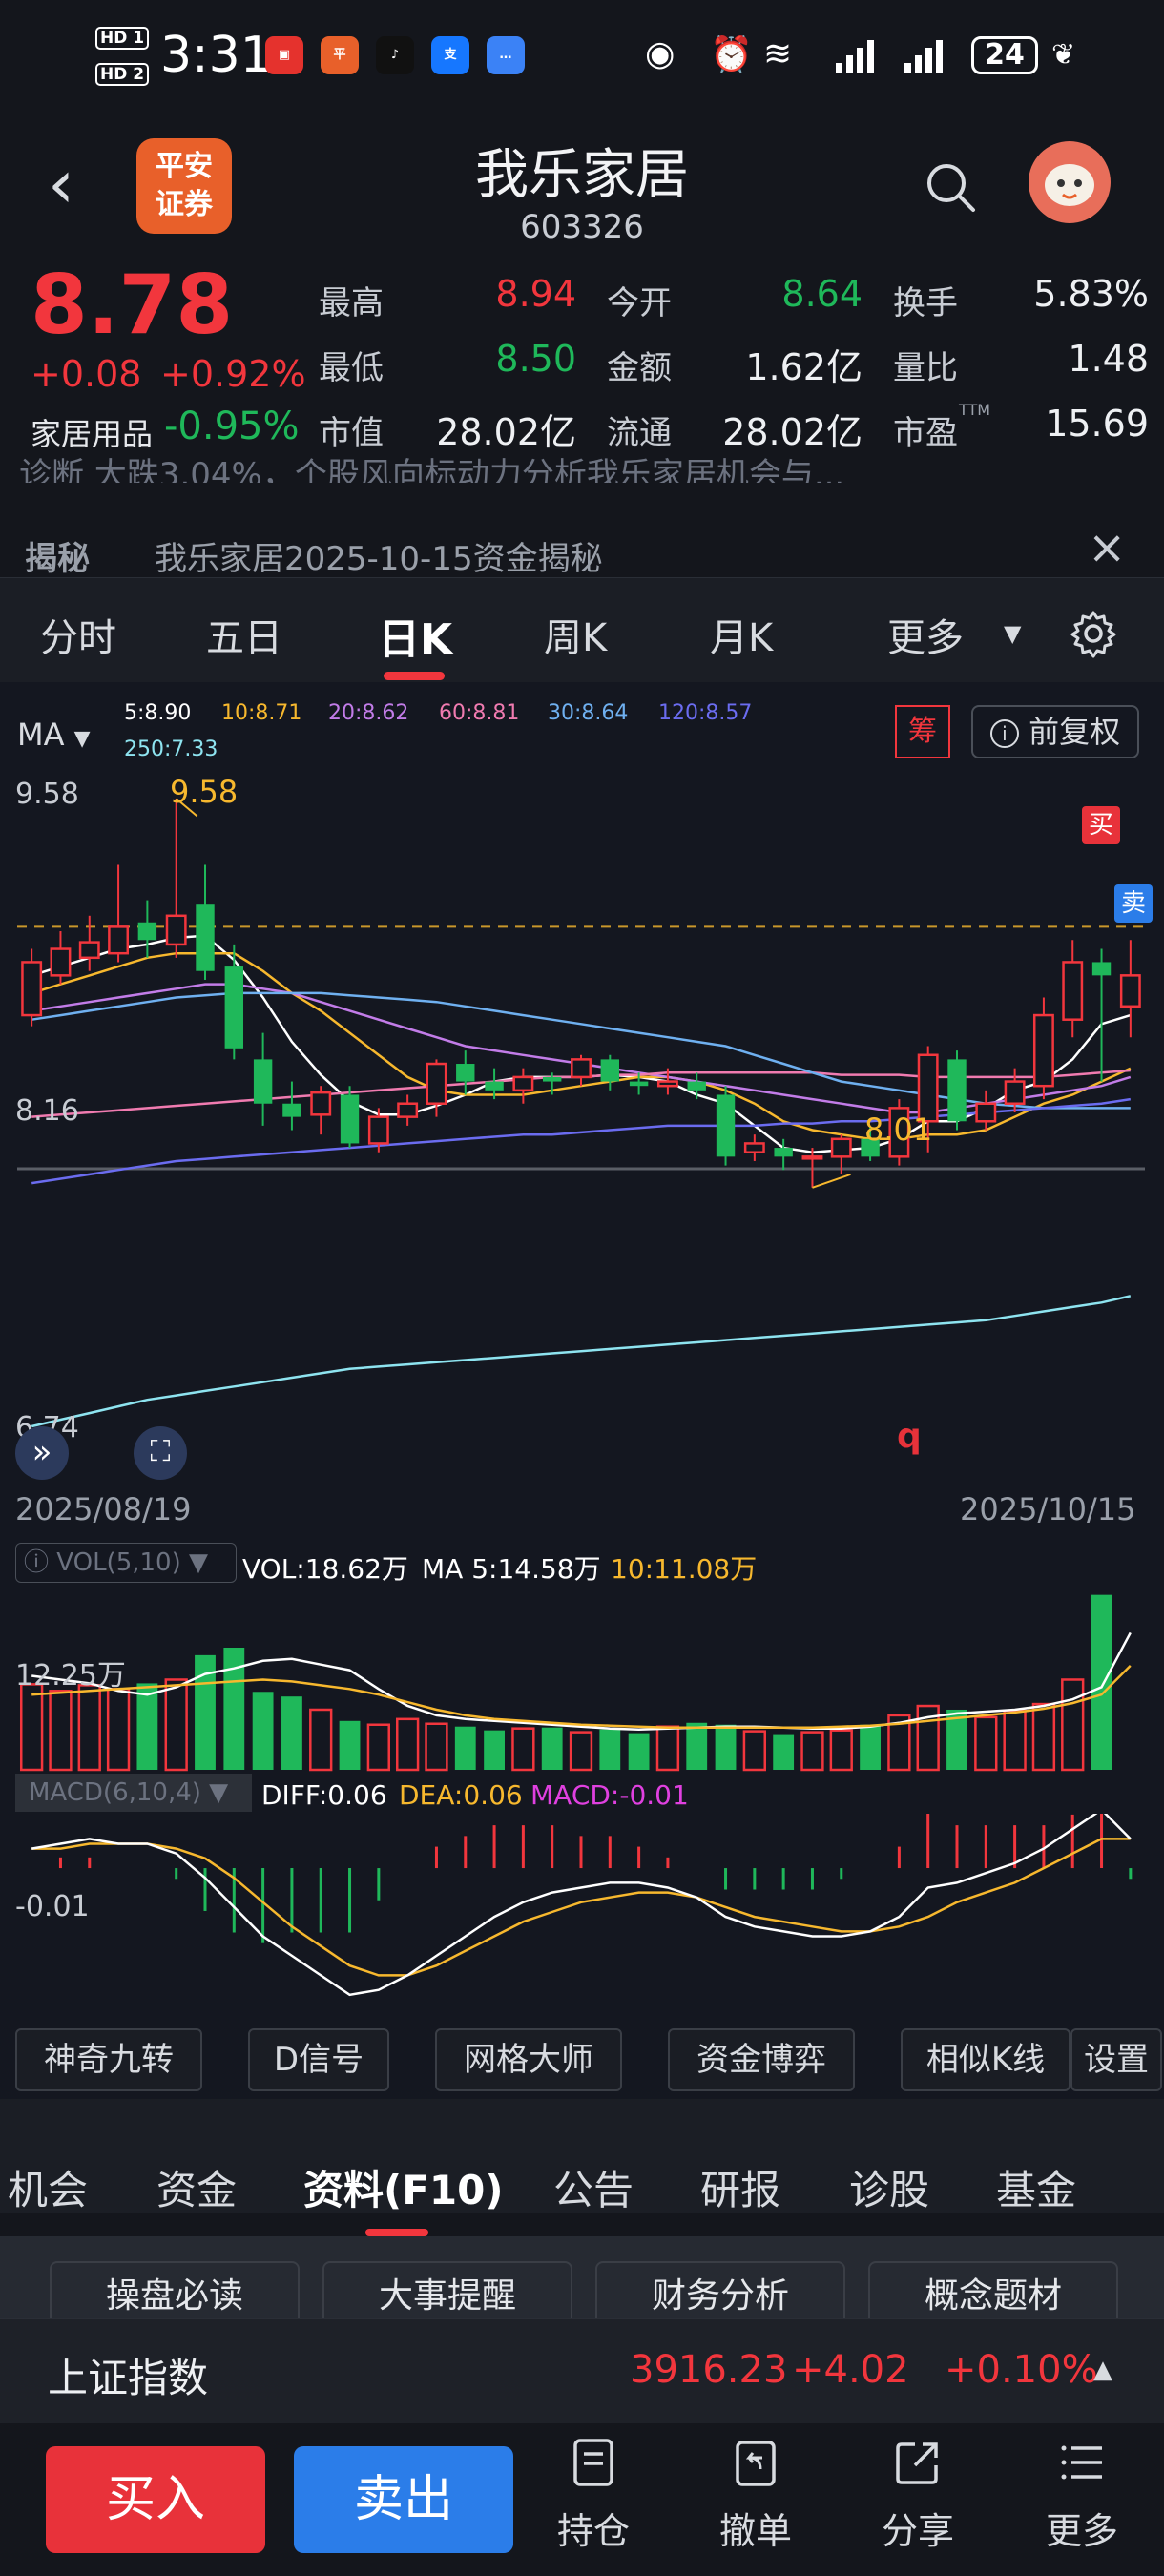 This screenshot has height=2576, width=1164. Describe the element at coordinates (126, 1563) in the screenshot. I see `volume-selector: ⓘ VOL(5,10) ▼` at that location.